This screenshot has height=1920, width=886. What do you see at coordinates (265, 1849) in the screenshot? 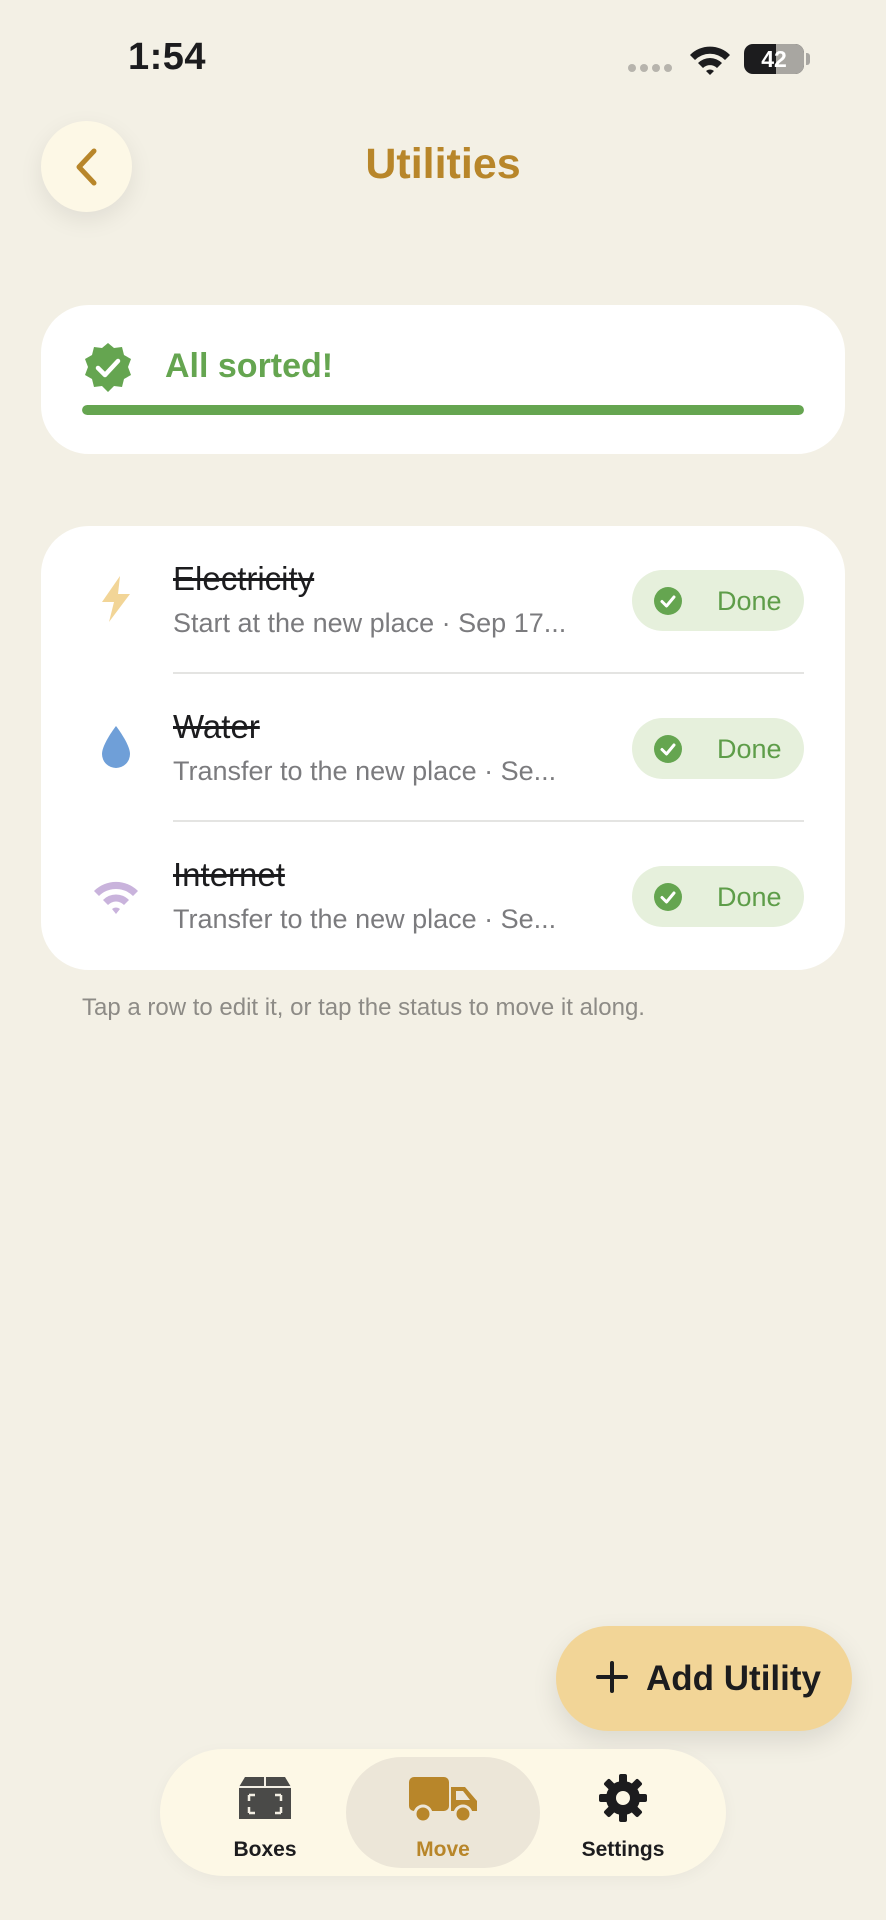
I see `tab-label: Boxes` at bounding box center [265, 1849].